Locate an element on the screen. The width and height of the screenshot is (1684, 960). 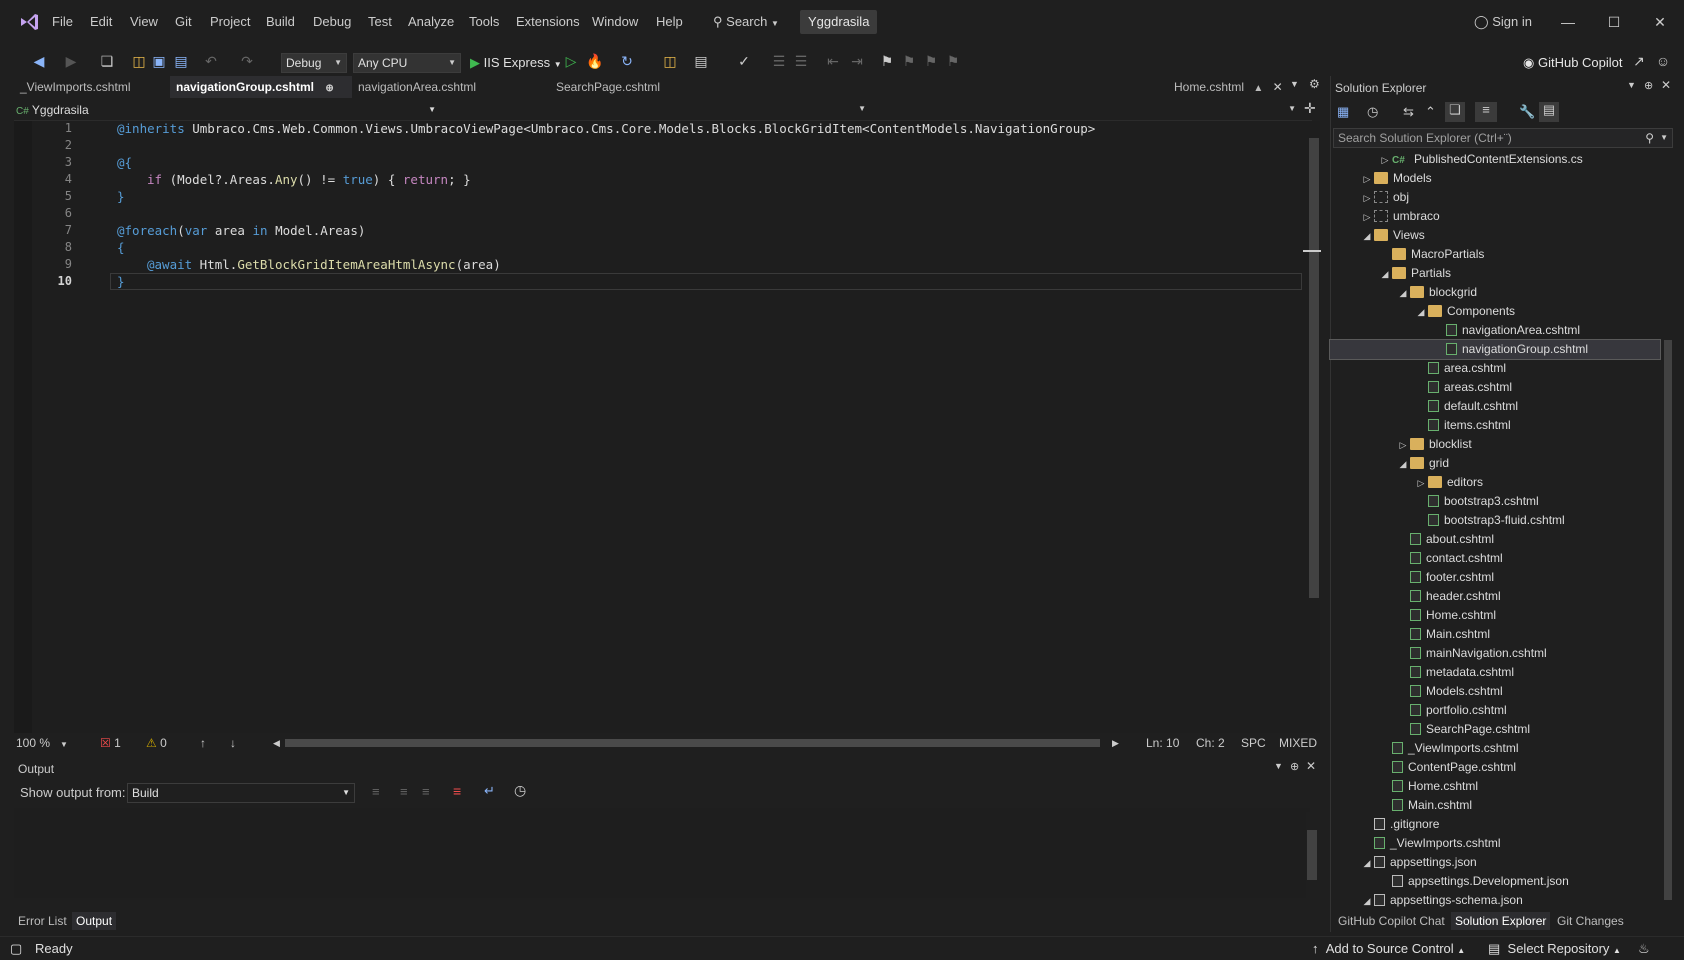
add-to-source-control-button: ↑ Add to Source Control ▲ is located at coordinates (1388, 949).